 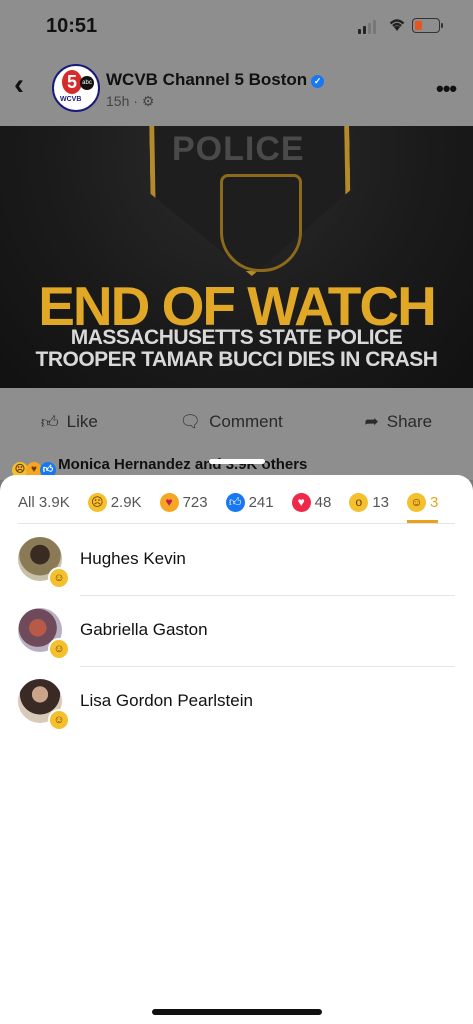 What do you see at coordinates (236, 27) in the screenshot?
I see `status-bar: 10:51` at bounding box center [236, 27].